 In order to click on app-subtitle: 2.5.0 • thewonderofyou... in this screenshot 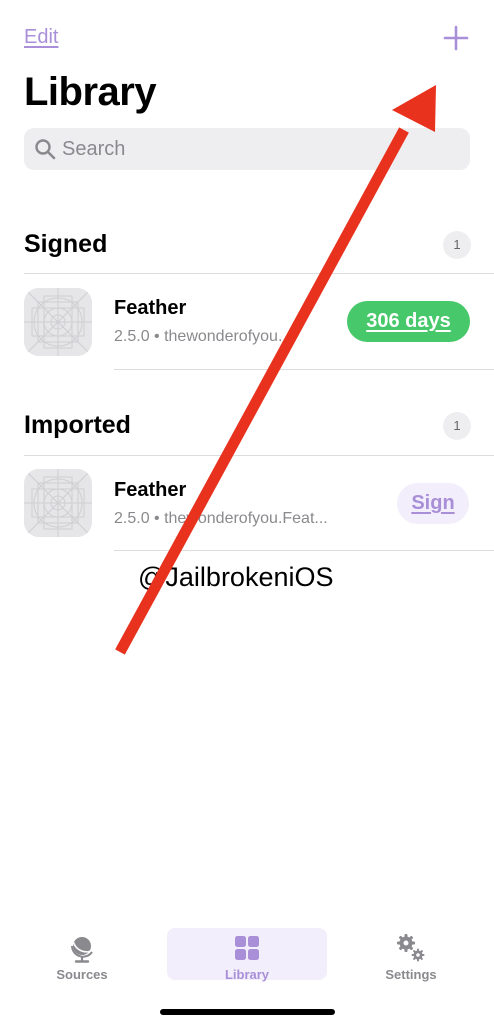, I will do `click(203, 336)`.